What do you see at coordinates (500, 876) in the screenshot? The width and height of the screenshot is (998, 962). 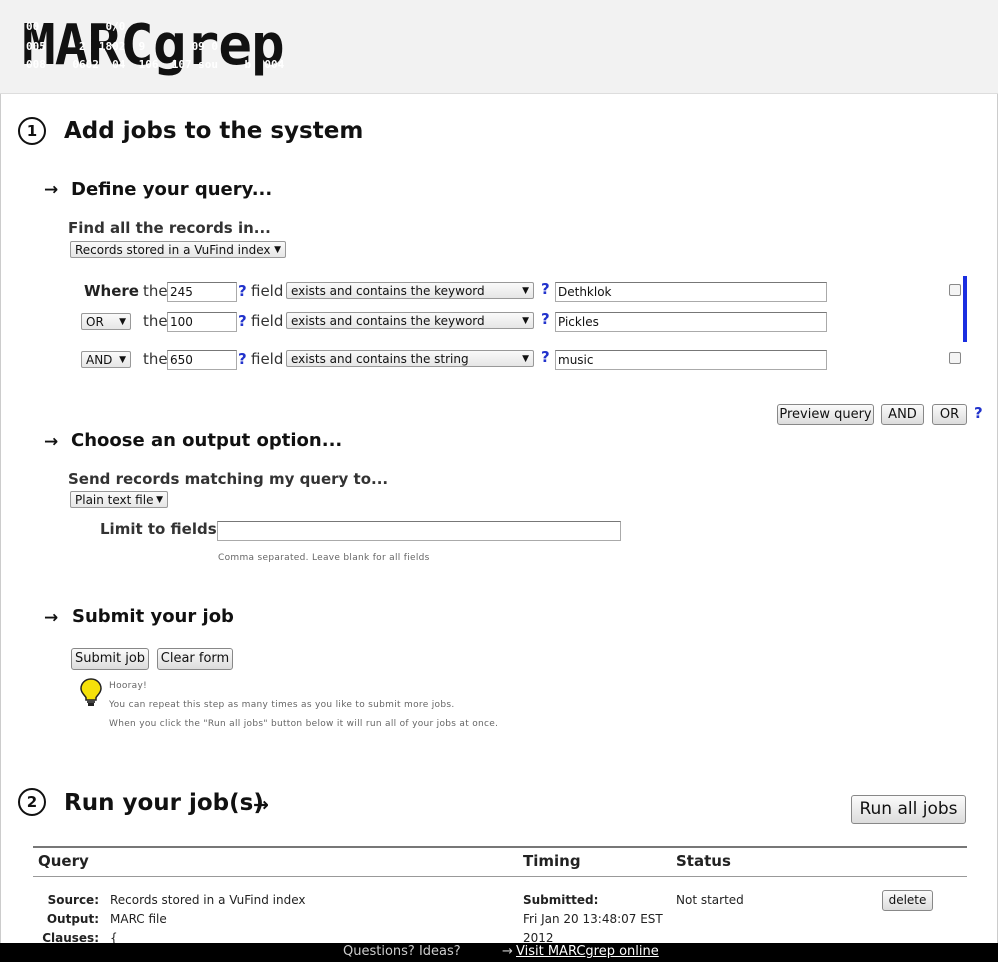 I see `table-header-rule` at bounding box center [500, 876].